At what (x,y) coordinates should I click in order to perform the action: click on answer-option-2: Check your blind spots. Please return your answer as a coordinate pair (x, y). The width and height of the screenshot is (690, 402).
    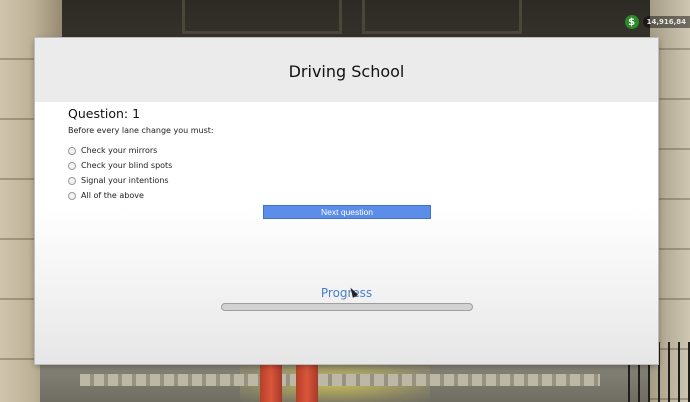
    Looking at the image, I should click on (141, 165).